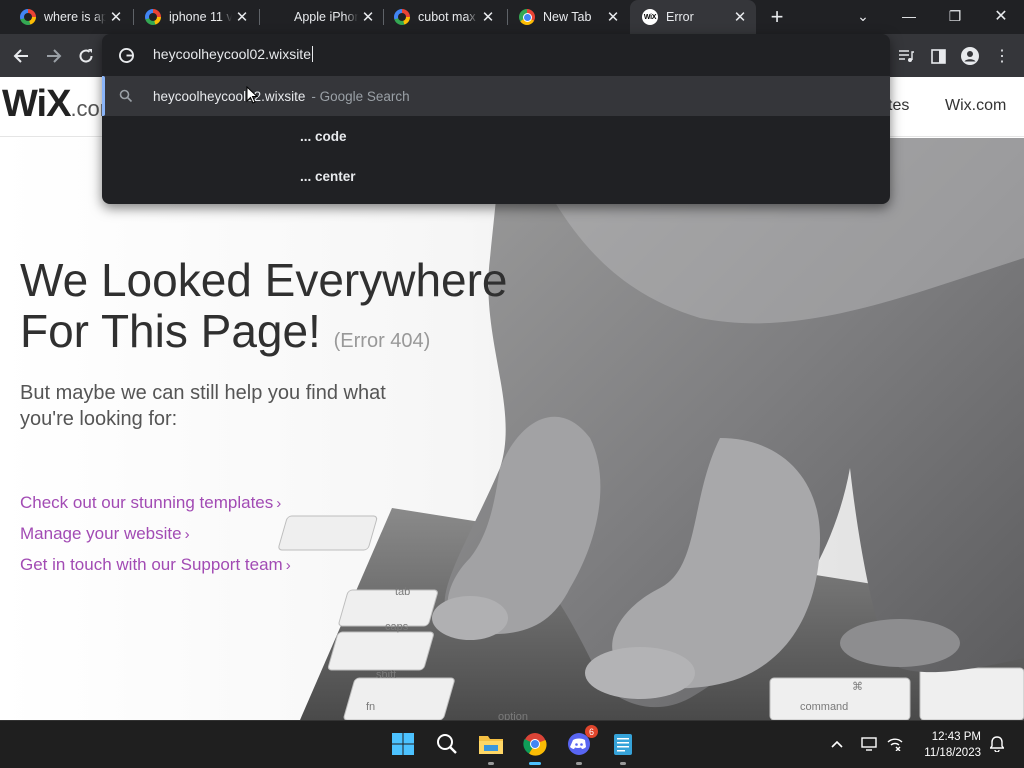  What do you see at coordinates (496, 96) in the screenshot?
I see `suggestion-search: heycoolheycool02.wixsite - Google Search` at bounding box center [496, 96].